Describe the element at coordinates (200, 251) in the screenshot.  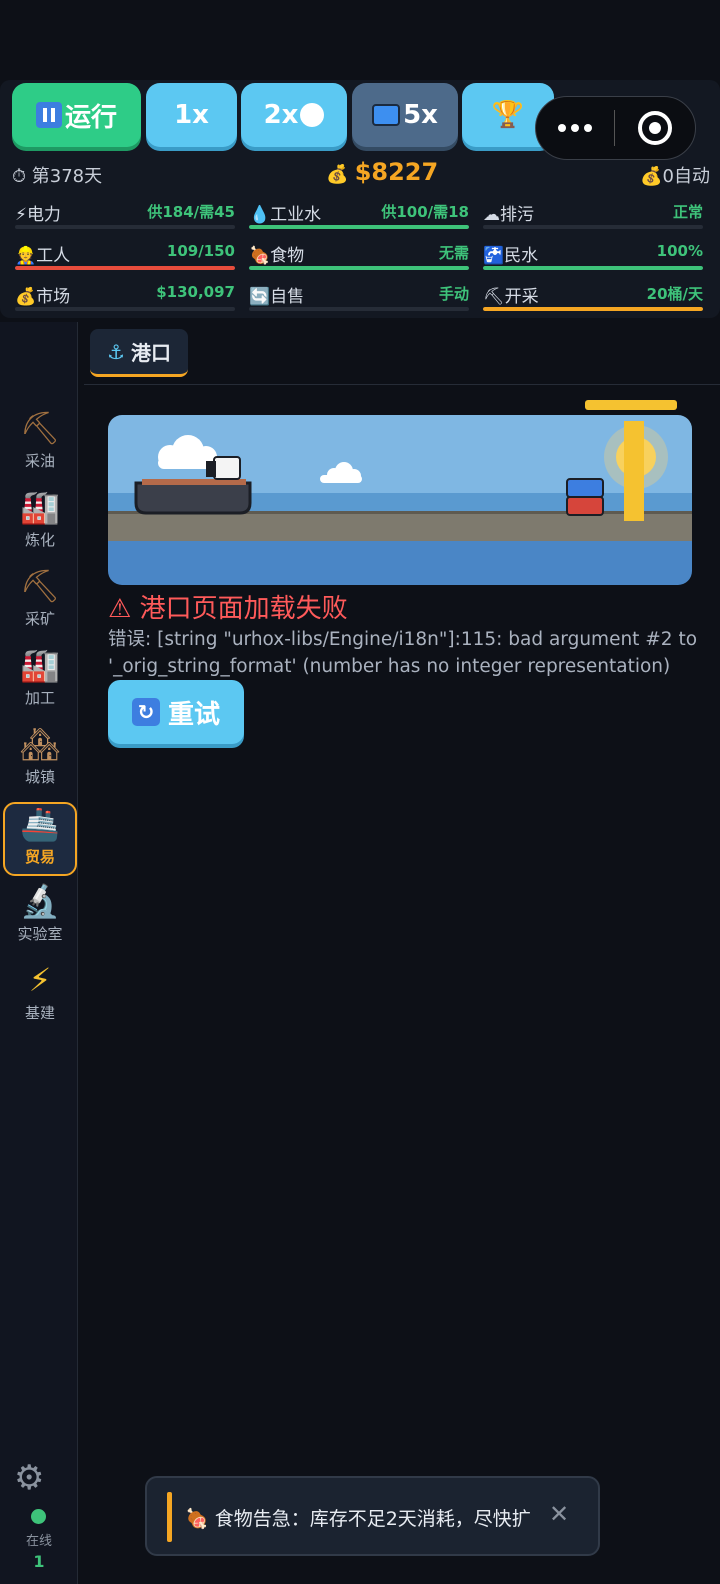
I see `stat-value: 109/150` at that location.